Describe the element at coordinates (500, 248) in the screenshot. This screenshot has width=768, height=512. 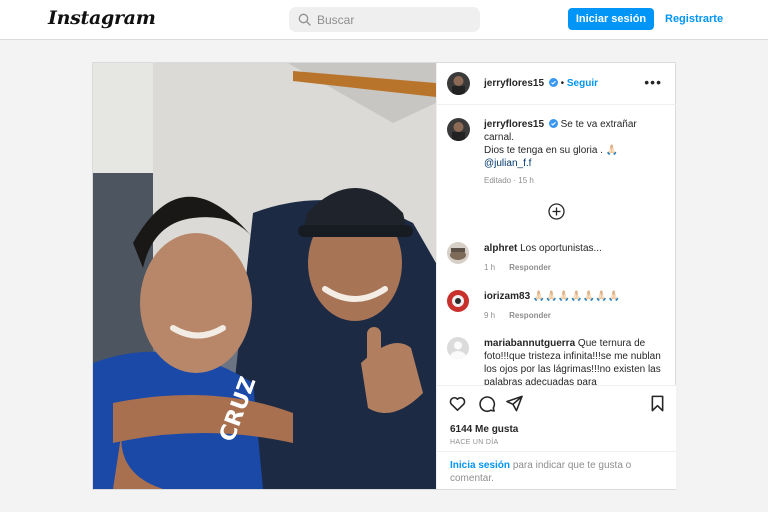
I see `comment-user: alphret` at that location.